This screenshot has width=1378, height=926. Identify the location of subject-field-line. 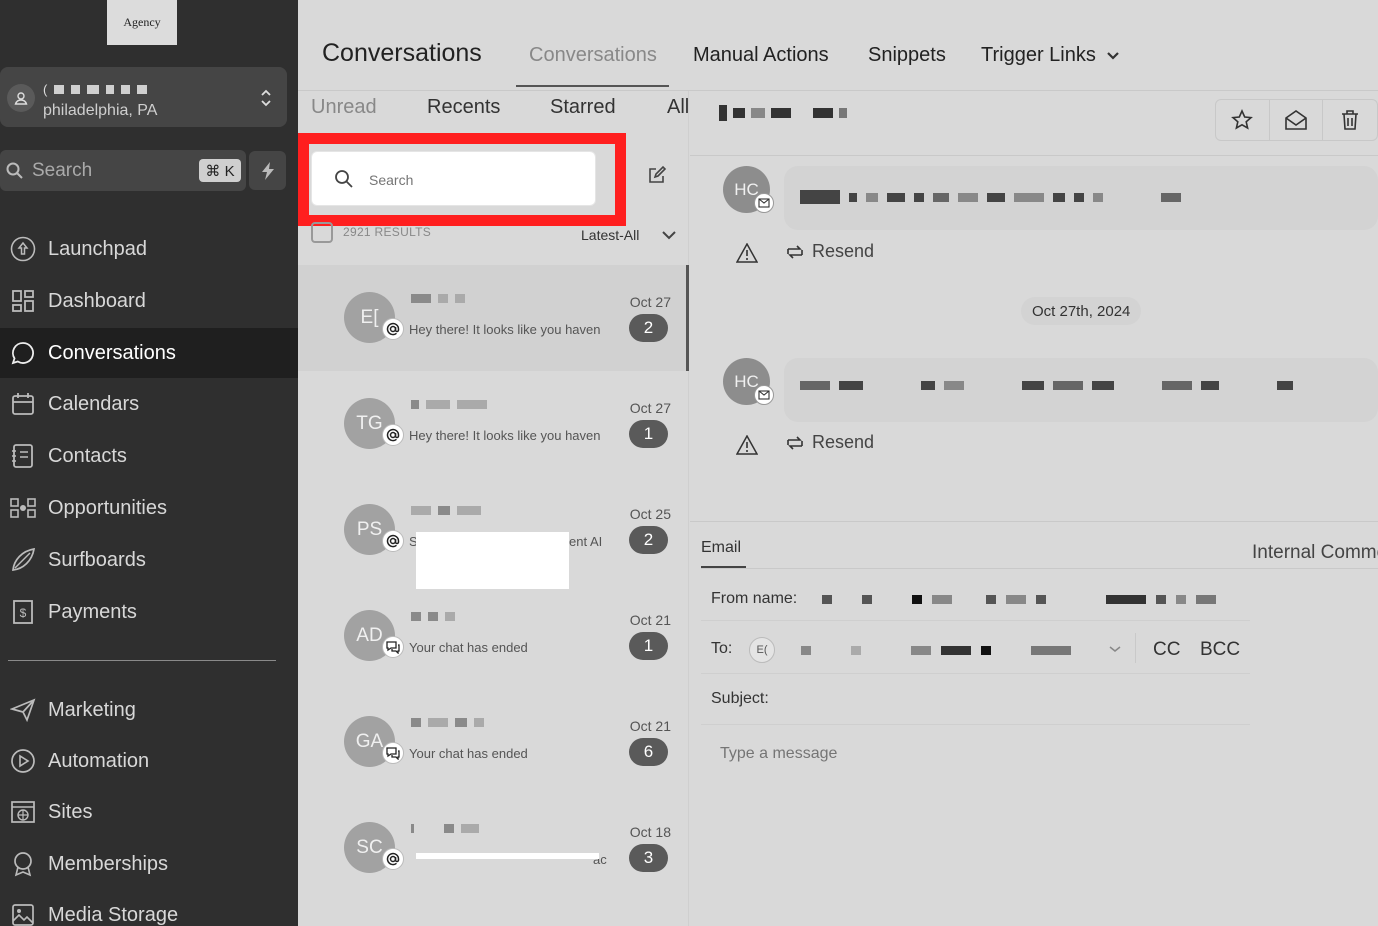
(975, 724).